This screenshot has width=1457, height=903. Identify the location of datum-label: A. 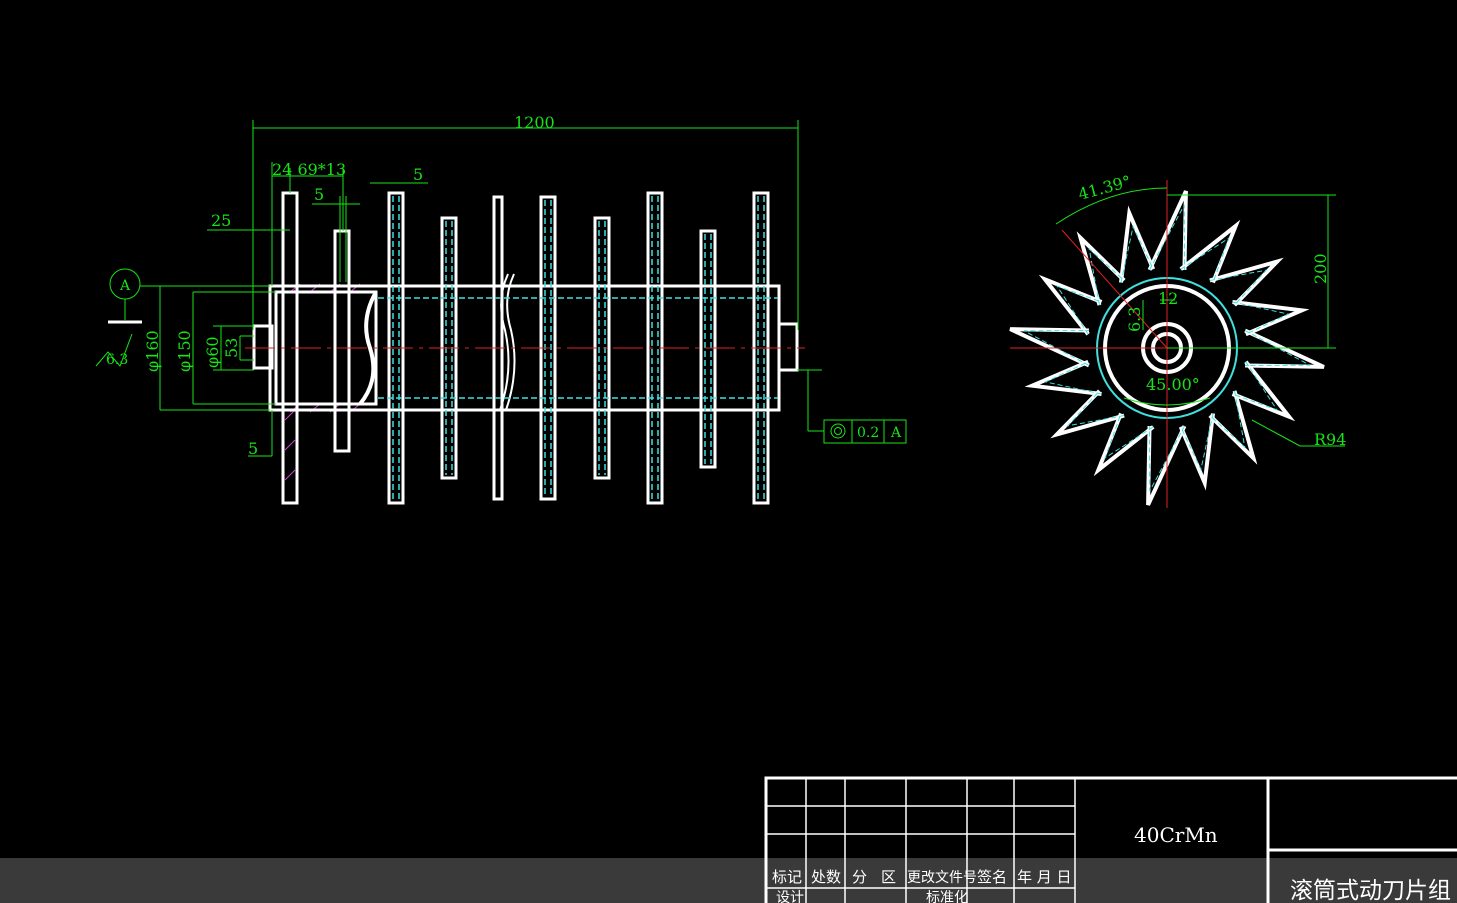
(125, 286).